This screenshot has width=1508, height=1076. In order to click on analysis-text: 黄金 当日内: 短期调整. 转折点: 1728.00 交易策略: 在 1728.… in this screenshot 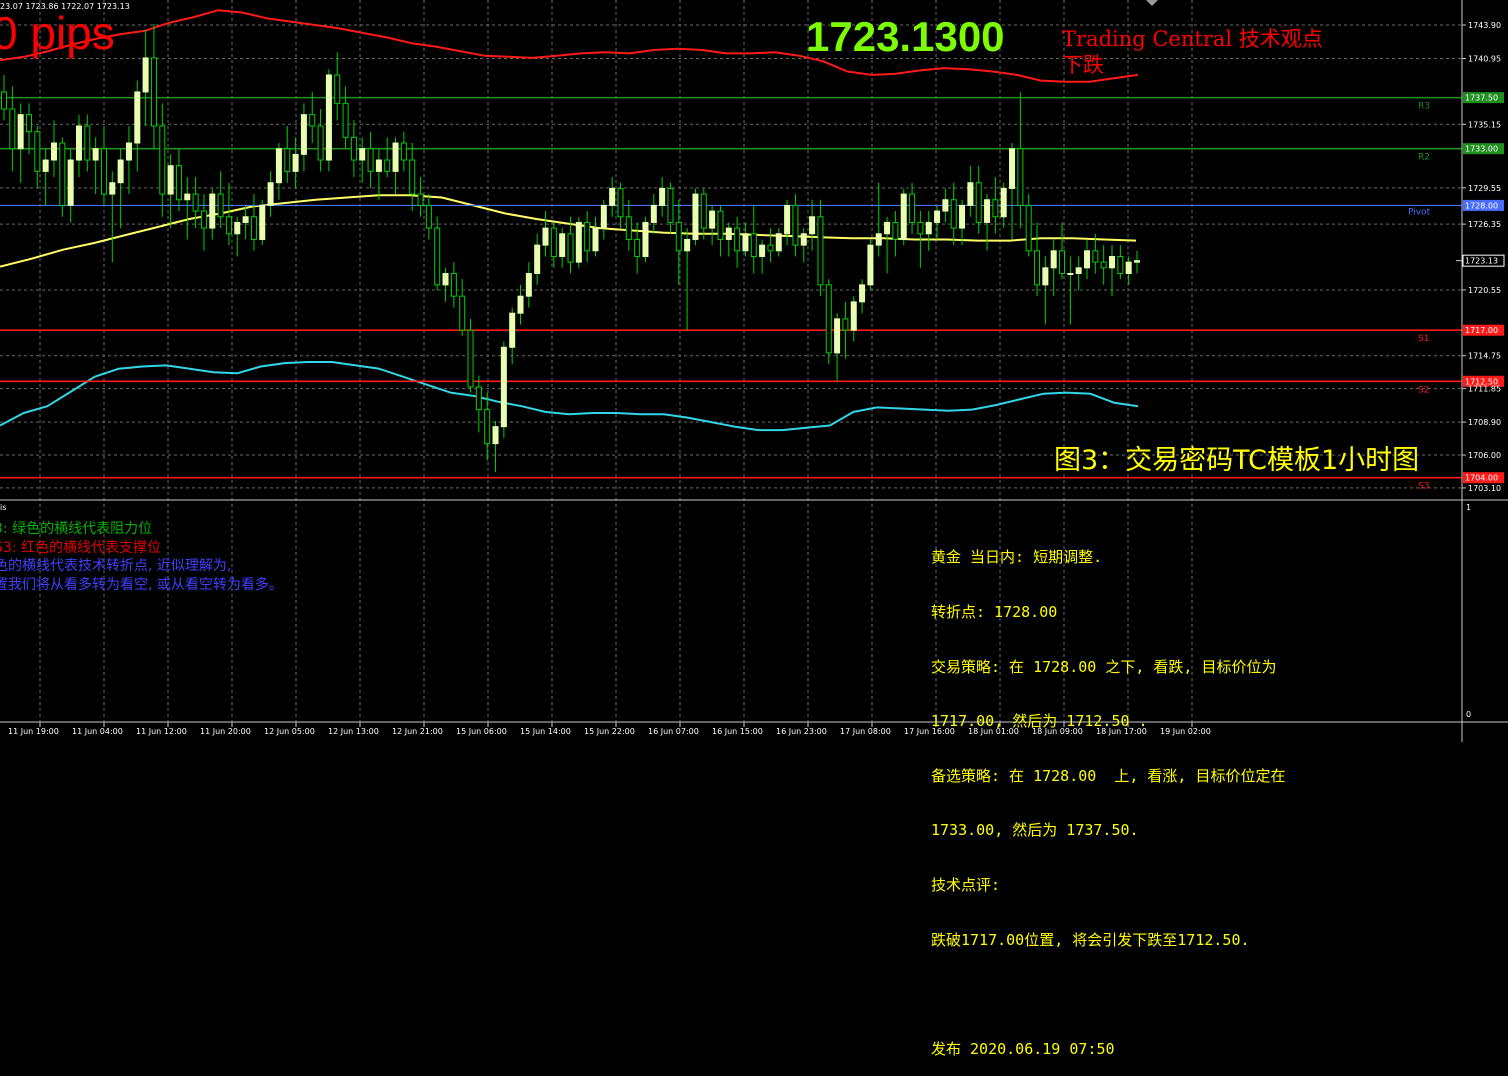, I will do `click(1108, 794)`.